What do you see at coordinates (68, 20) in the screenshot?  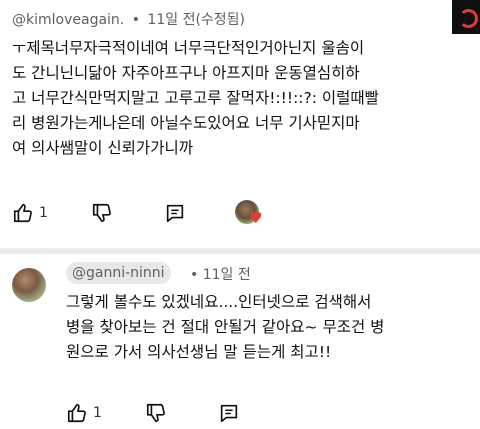 I see `comment-author-handle: @kimloveagain.` at bounding box center [68, 20].